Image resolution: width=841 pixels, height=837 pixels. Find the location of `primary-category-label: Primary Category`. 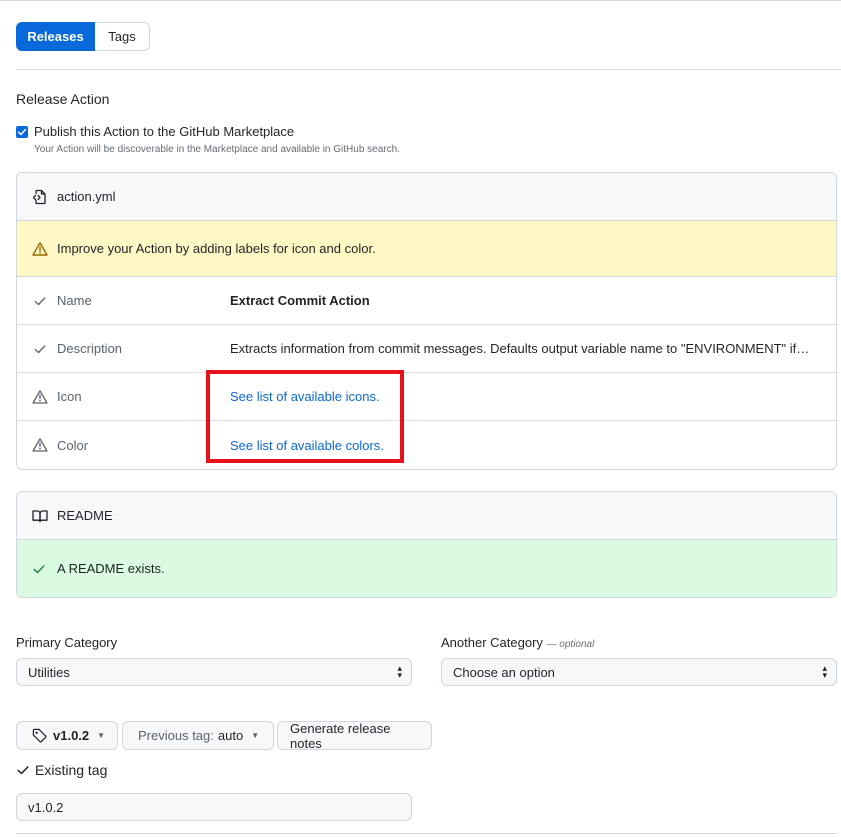

primary-category-label: Primary Category is located at coordinates (66, 642).